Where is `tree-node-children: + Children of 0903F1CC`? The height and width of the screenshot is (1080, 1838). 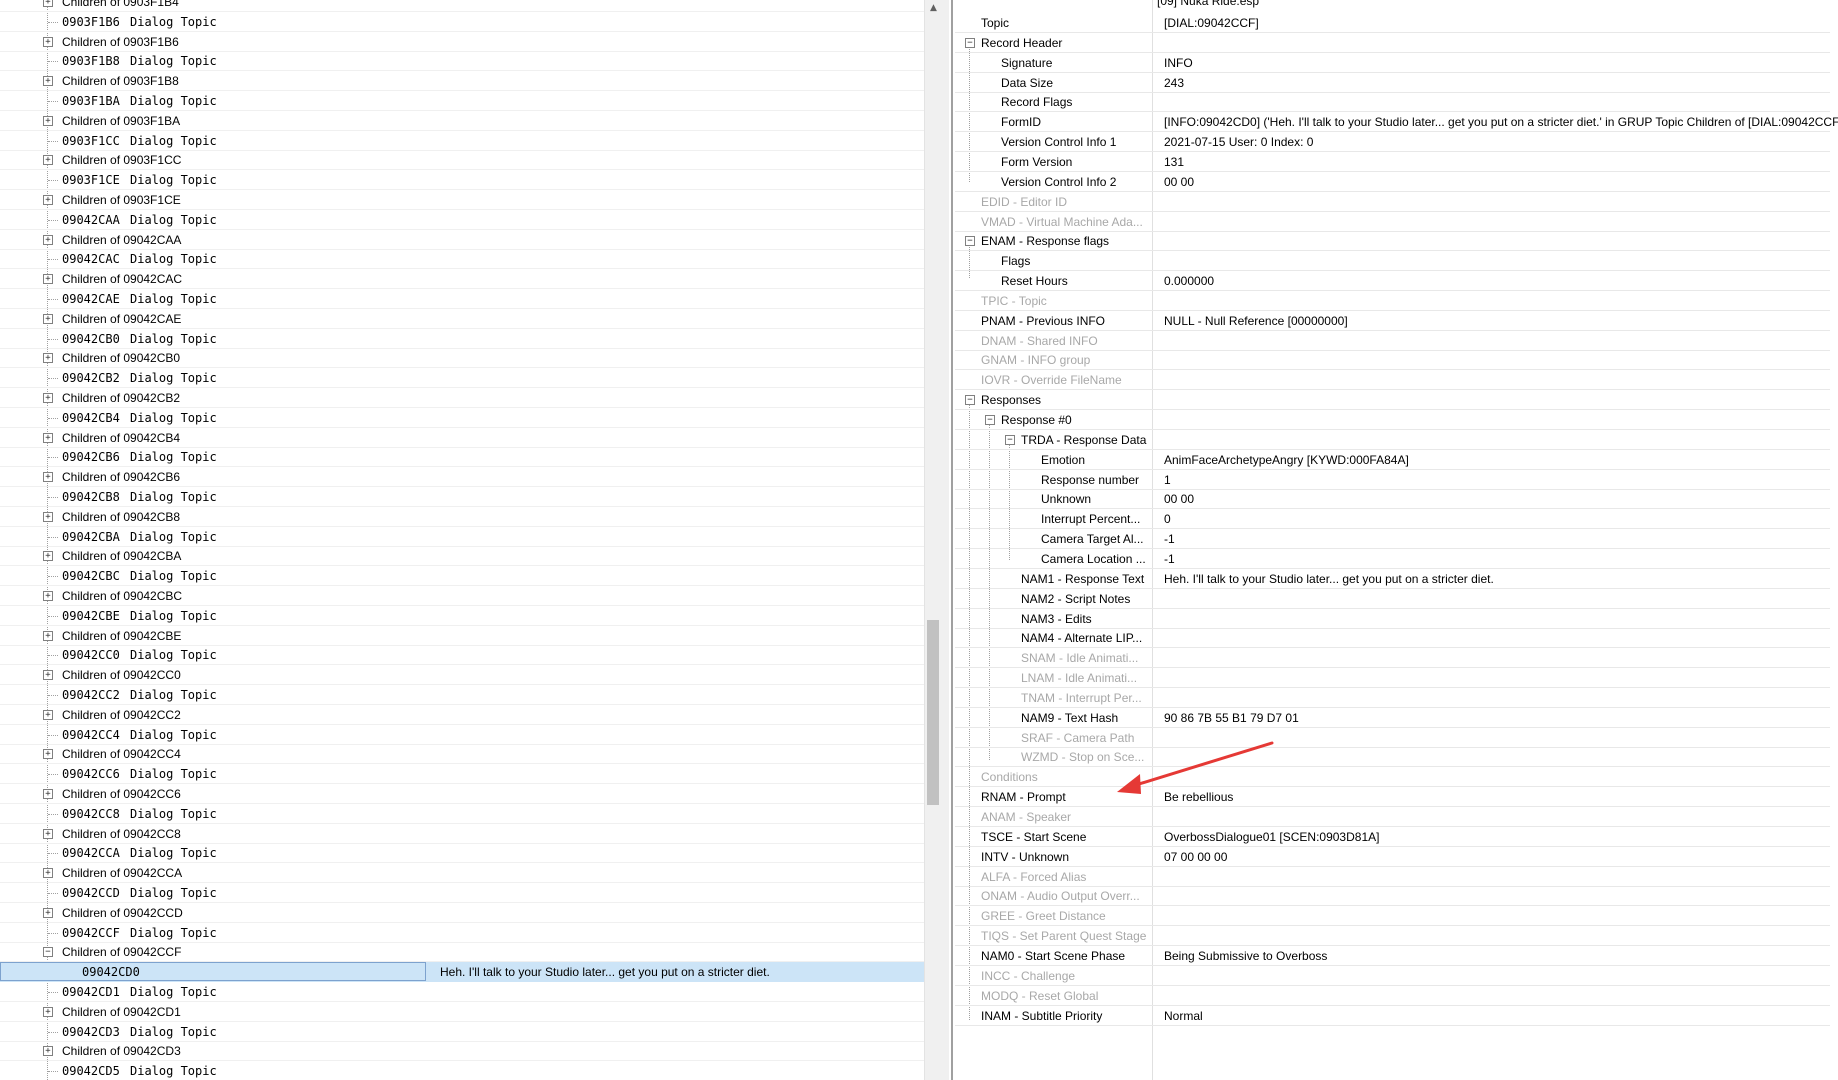
tree-node-children: + Children of 0903F1CC is located at coordinates (462, 160).